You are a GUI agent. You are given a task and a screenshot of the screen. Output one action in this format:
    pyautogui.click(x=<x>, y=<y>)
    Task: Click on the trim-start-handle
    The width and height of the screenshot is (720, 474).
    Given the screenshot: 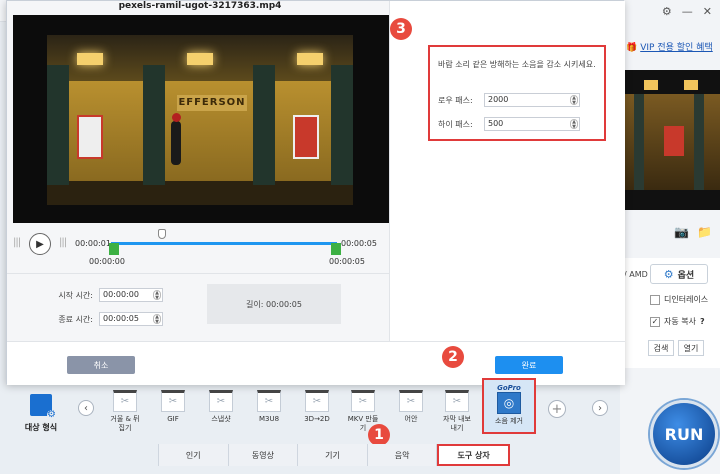 What is the action you would take?
    pyautogui.click(x=114, y=249)
    